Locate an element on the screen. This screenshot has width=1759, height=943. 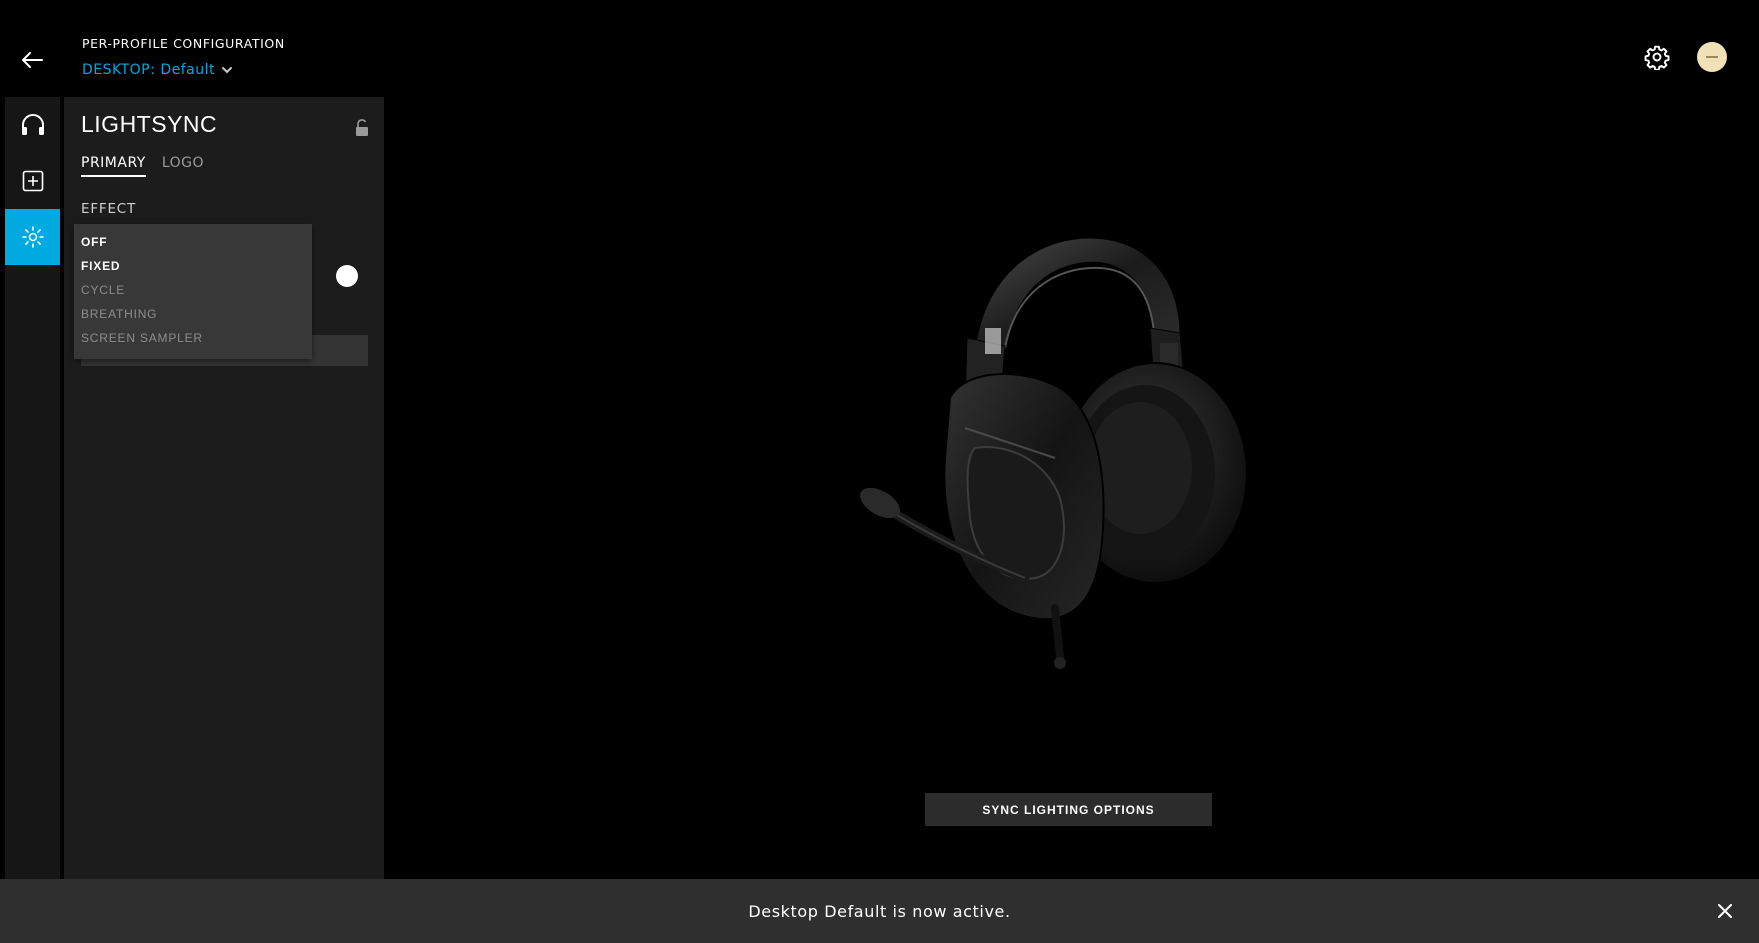
profile-selector: DESKTOP: Default is located at coordinates (158, 70).